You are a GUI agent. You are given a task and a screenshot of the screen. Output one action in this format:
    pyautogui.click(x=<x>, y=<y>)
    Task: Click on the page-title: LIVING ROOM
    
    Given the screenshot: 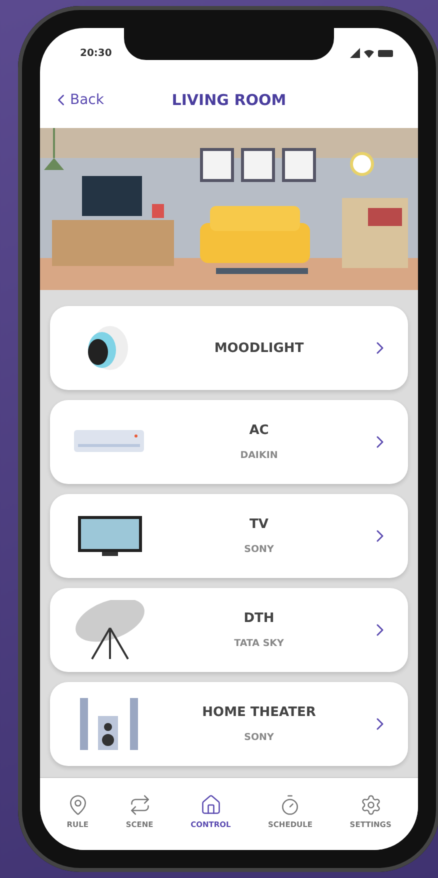 What is the action you would take?
    pyautogui.click(x=229, y=100)
    